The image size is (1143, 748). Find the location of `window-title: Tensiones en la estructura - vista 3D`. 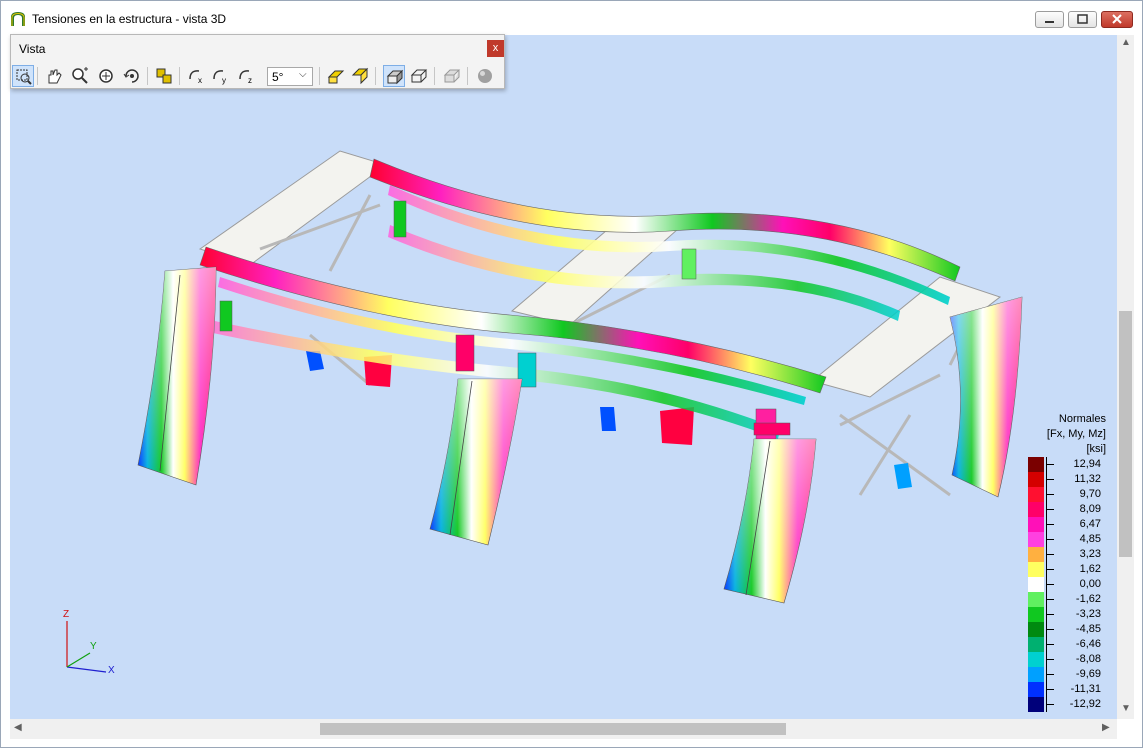

window-title: Tensiones en la estructura - vista 3D is located at coordinates (129, 19).